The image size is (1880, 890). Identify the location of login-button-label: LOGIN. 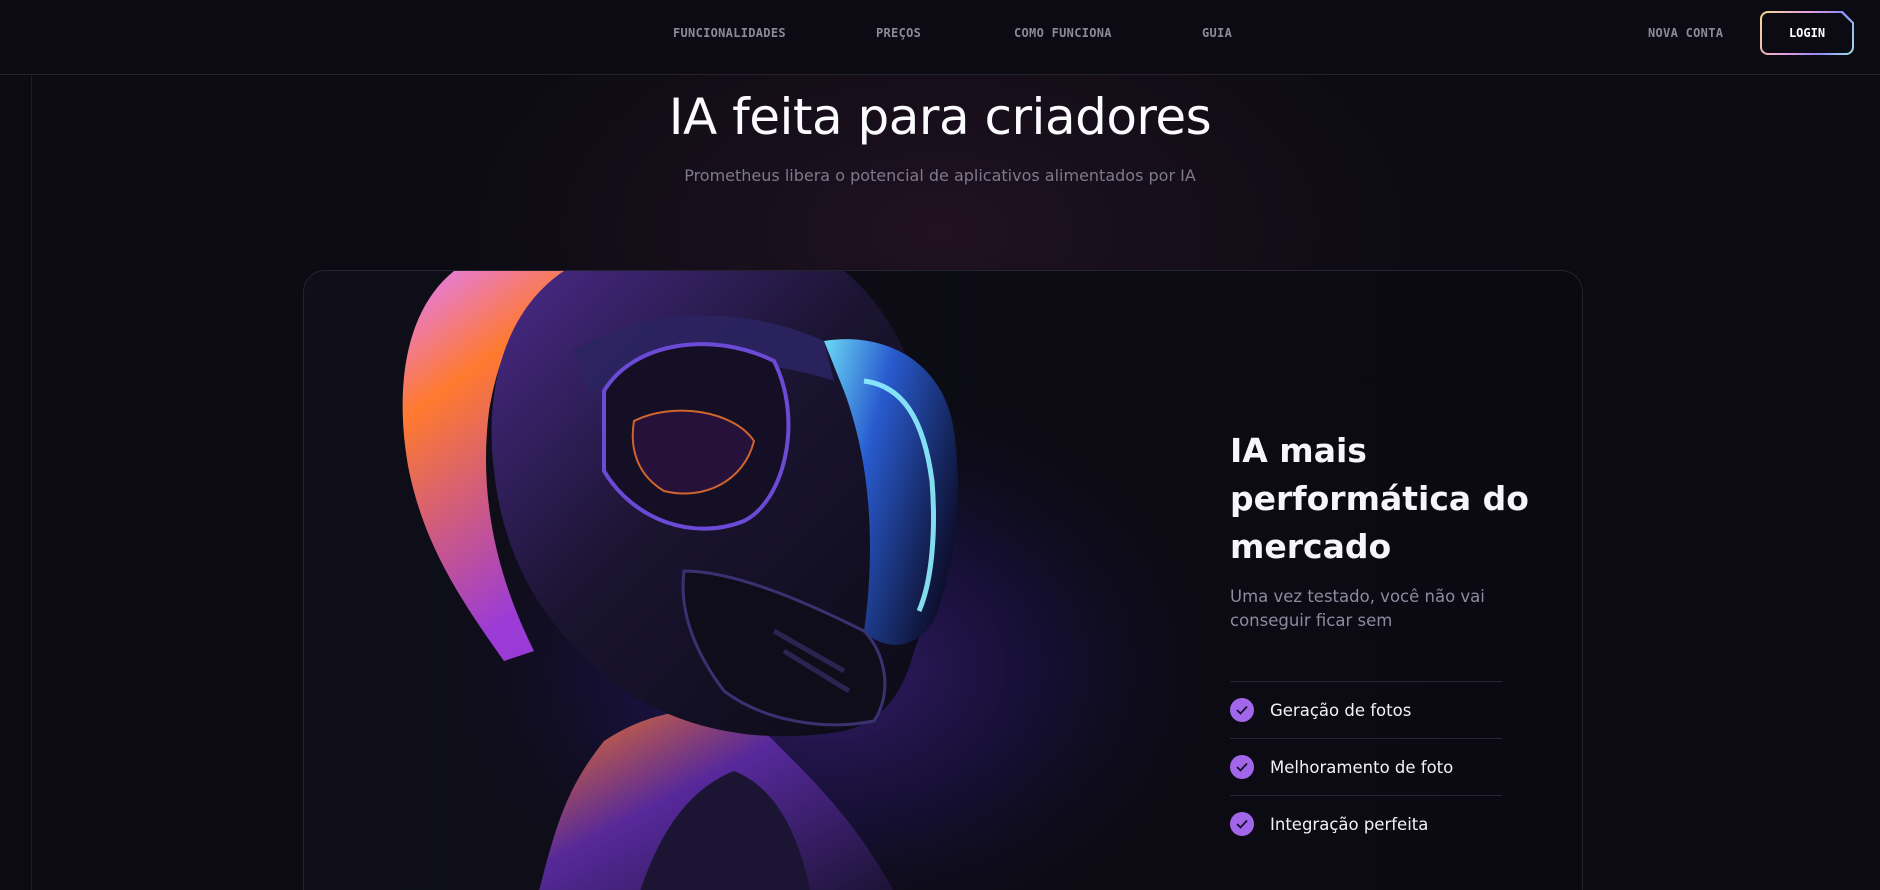
(1807, 33).